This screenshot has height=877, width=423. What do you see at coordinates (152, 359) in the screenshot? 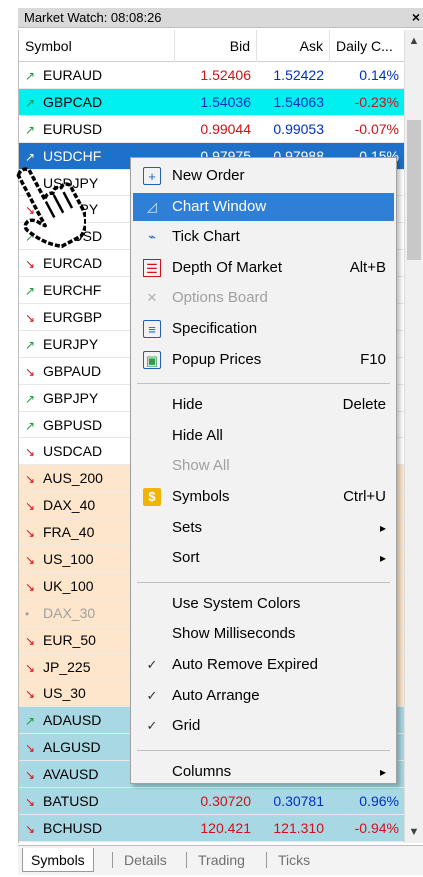
I see `popup-prices-icon: ▣` at bounding box center [152, 359].